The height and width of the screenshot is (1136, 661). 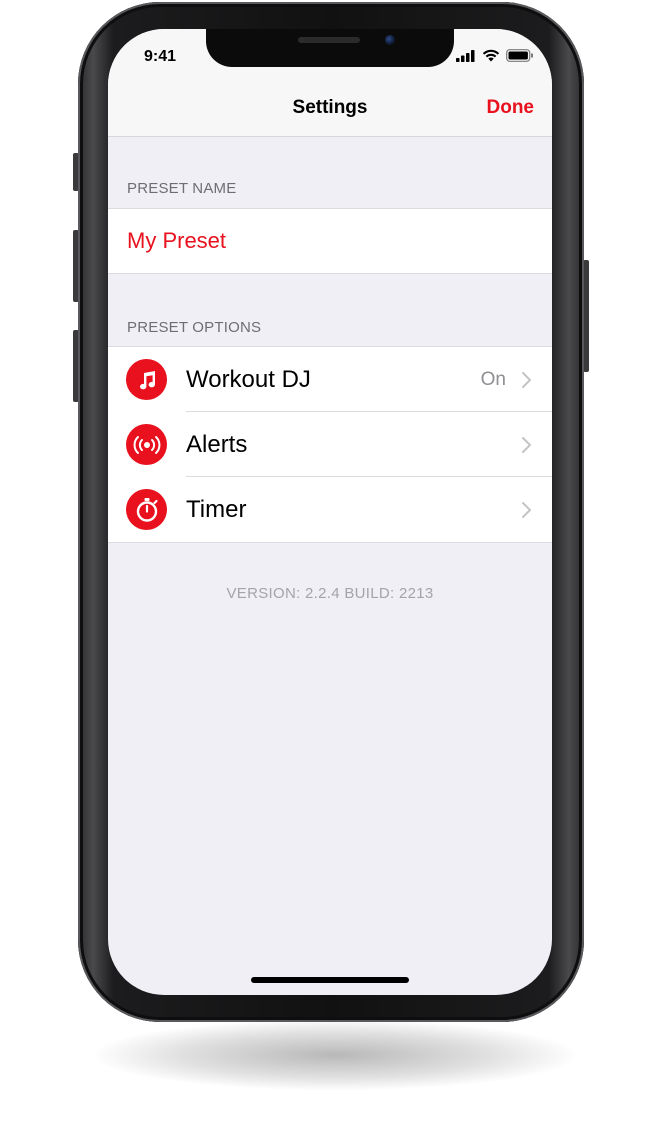 I want to click on preset-options-group: Workout DJ On Alerts Timer, so click(x=330, y=444).